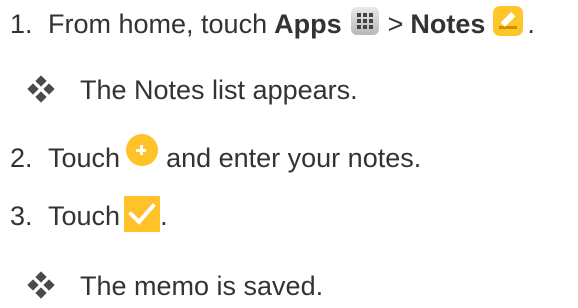 The width and height of the screenshot is (578, 308). Describe the element at coordinates (364, 21) in the screenshot. I see `apps-grid-icon` at that location.